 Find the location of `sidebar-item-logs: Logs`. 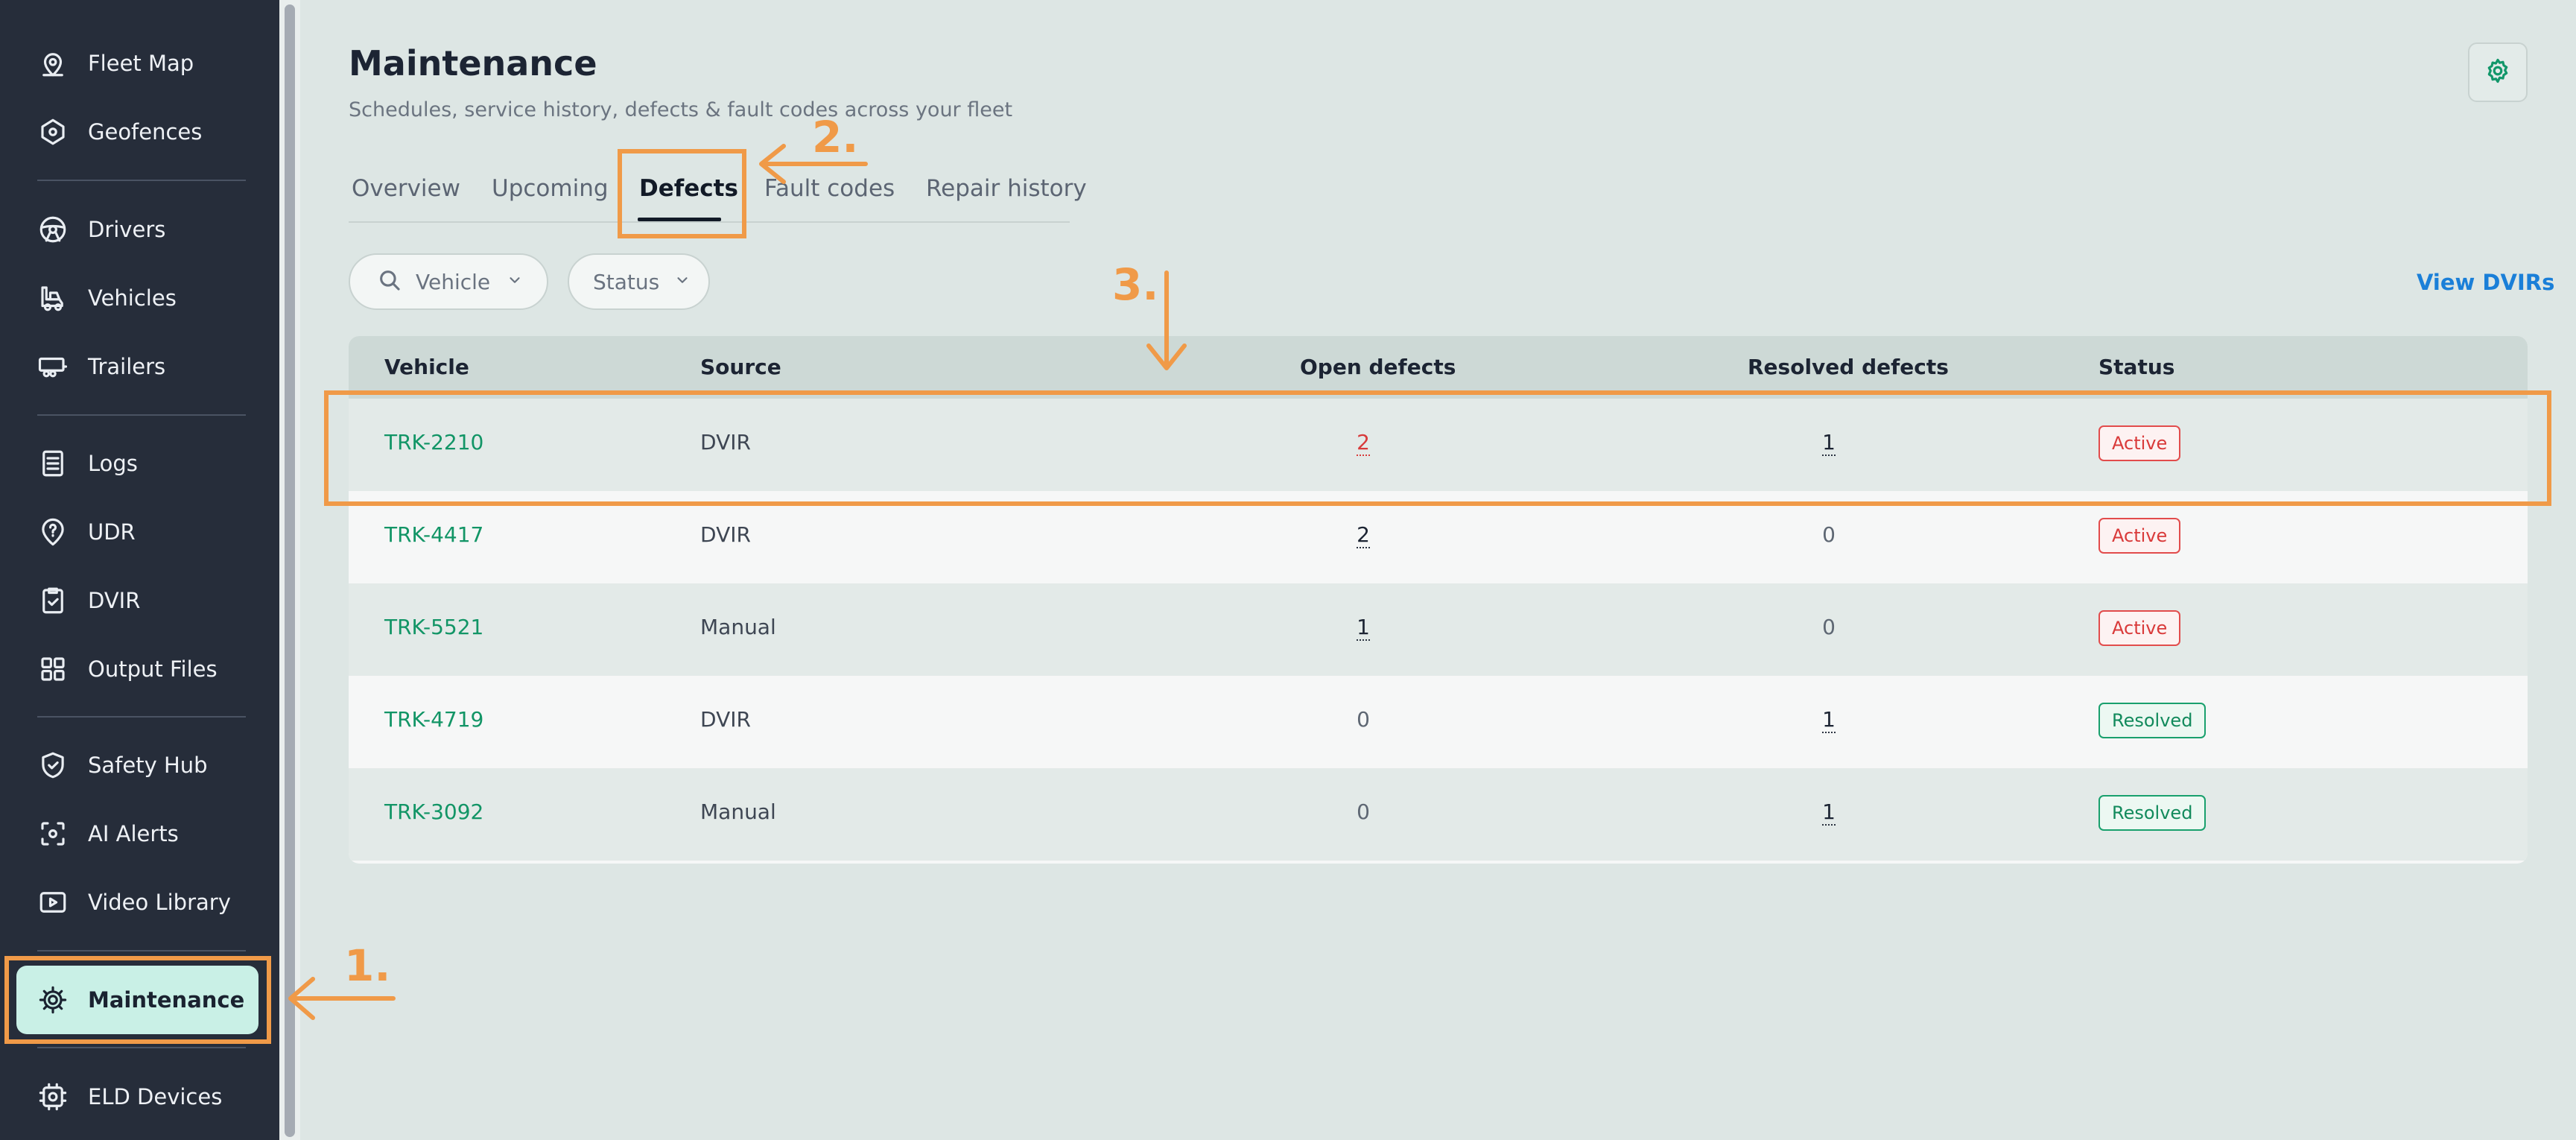

sidebar-item-logs: Logs is located at coordinates (139, 463).